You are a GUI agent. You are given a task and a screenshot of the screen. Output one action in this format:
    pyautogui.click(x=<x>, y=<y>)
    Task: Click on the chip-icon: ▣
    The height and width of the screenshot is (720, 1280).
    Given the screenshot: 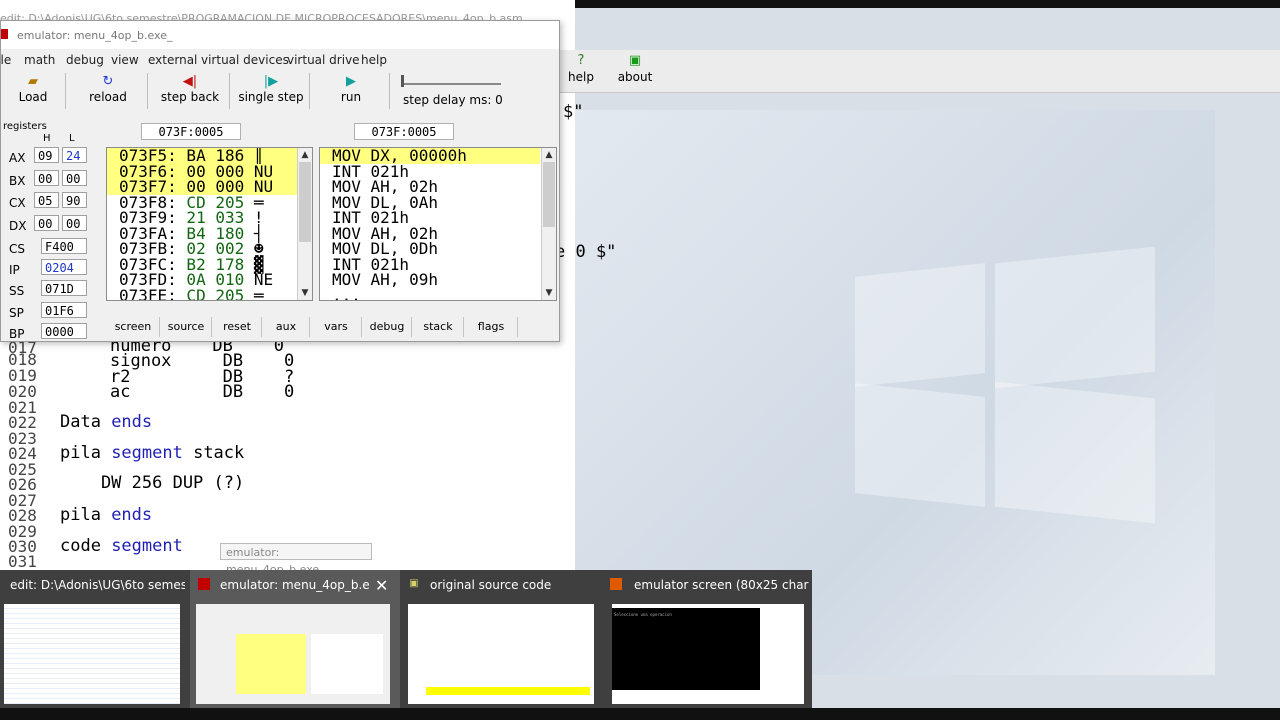 What is the action you would take?
    pyautogui.click(x=635, y=60)
    